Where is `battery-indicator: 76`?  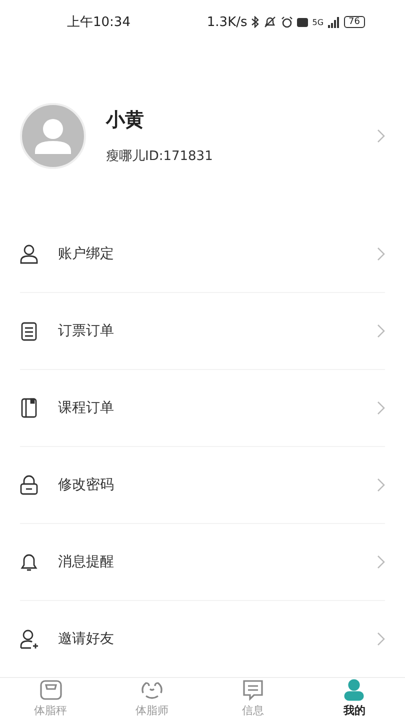
battery-indicator: 76 is located at coordinates (354, 22).